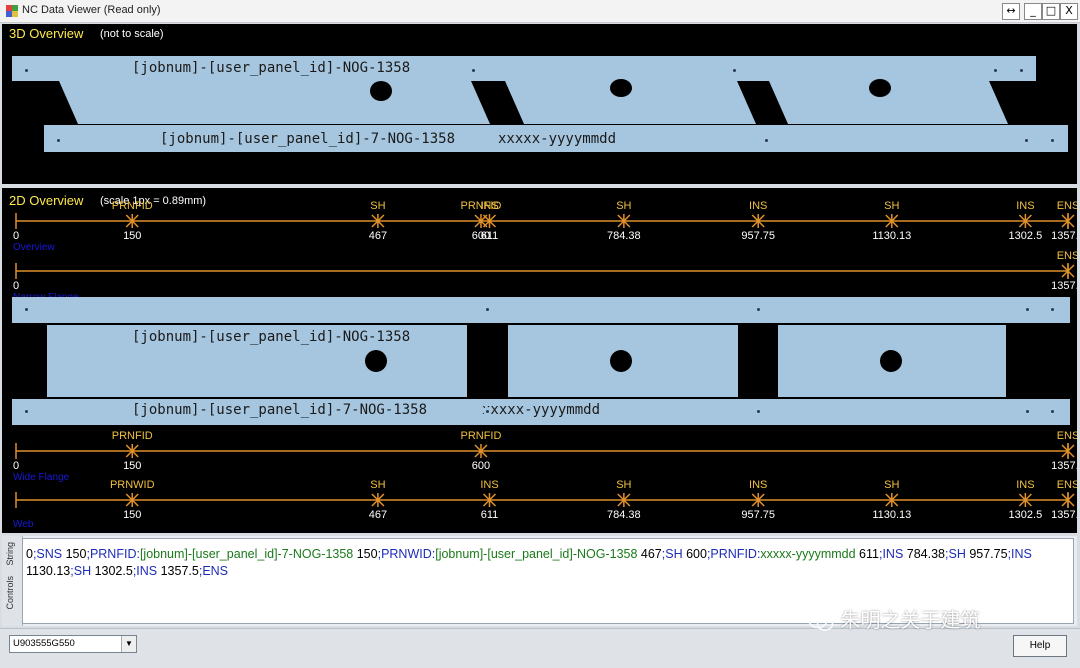 The width and height of the screenshot is (1080, 668). I want to click on side-tab-strip: String Controls, so click(12, 581).